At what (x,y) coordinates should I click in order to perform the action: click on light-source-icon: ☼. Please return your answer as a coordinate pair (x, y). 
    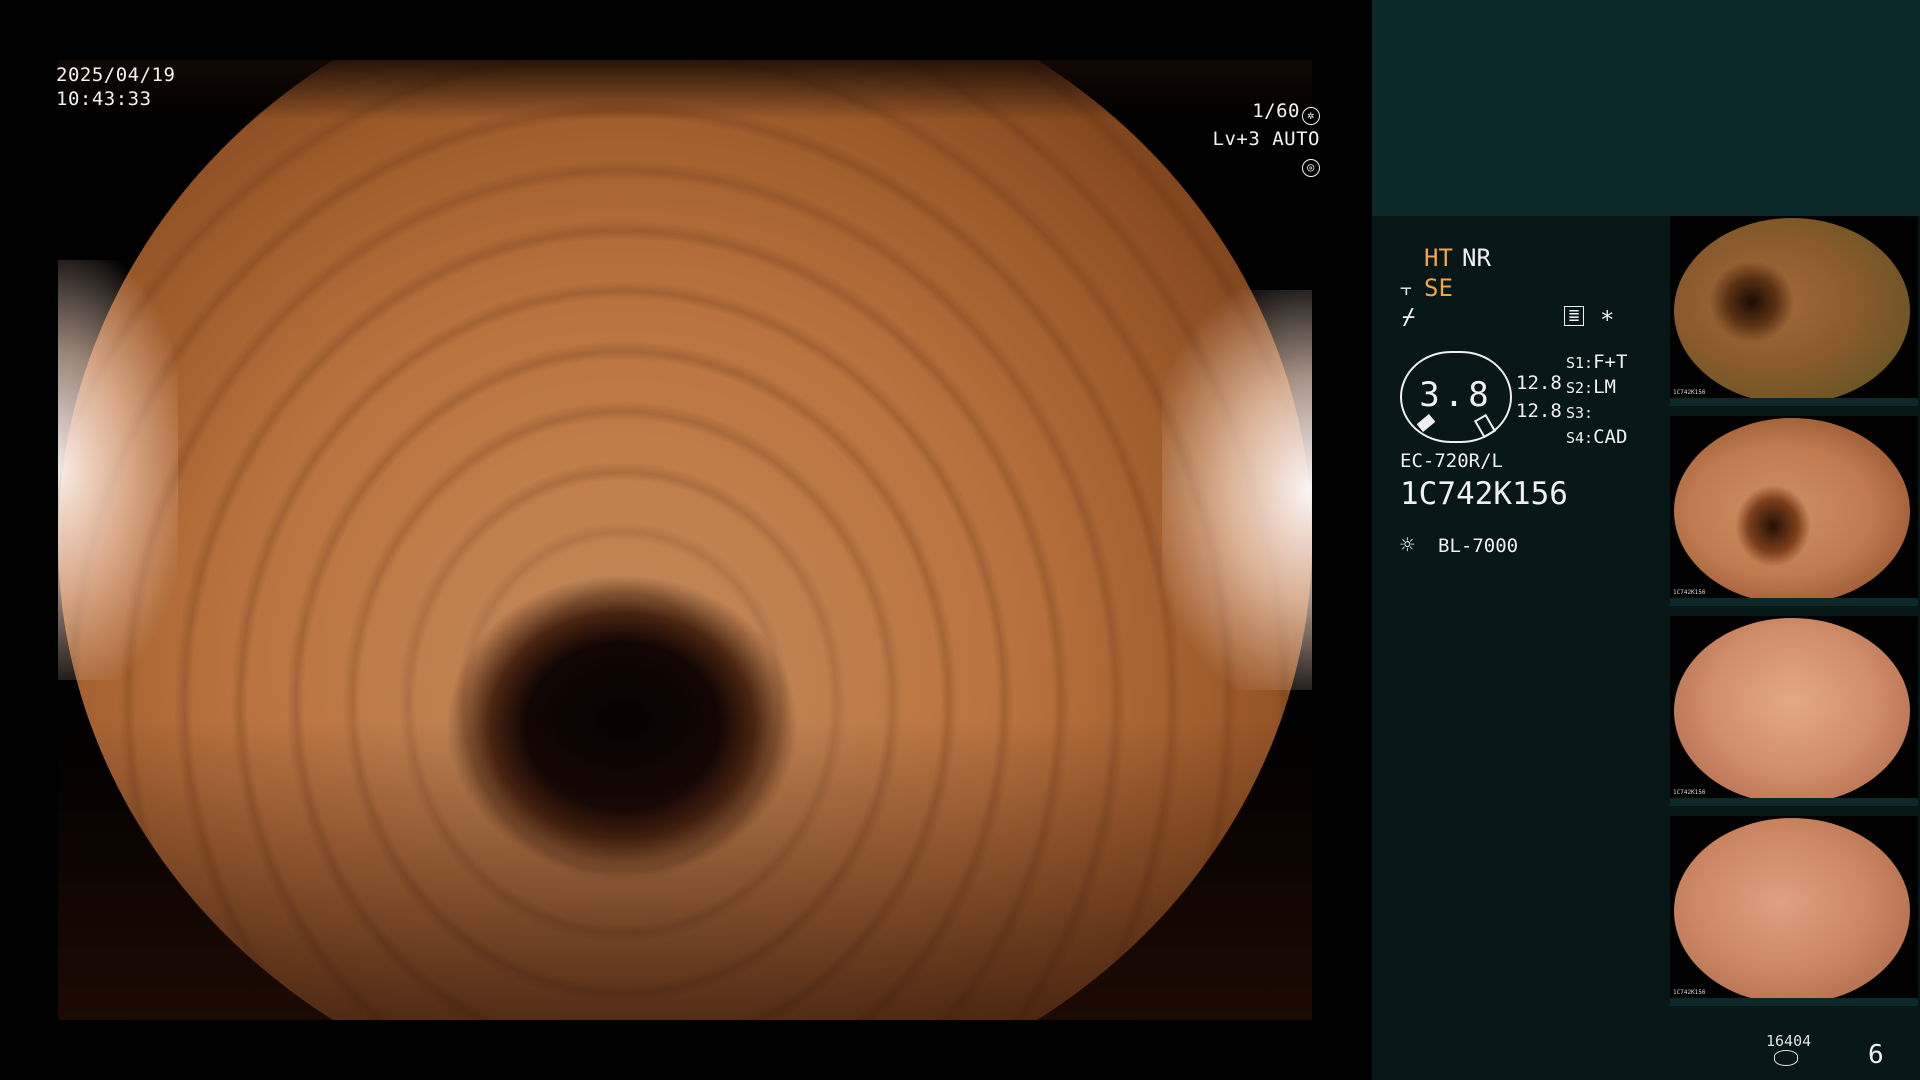
    Looking at the image, I should click on (1407, 545).